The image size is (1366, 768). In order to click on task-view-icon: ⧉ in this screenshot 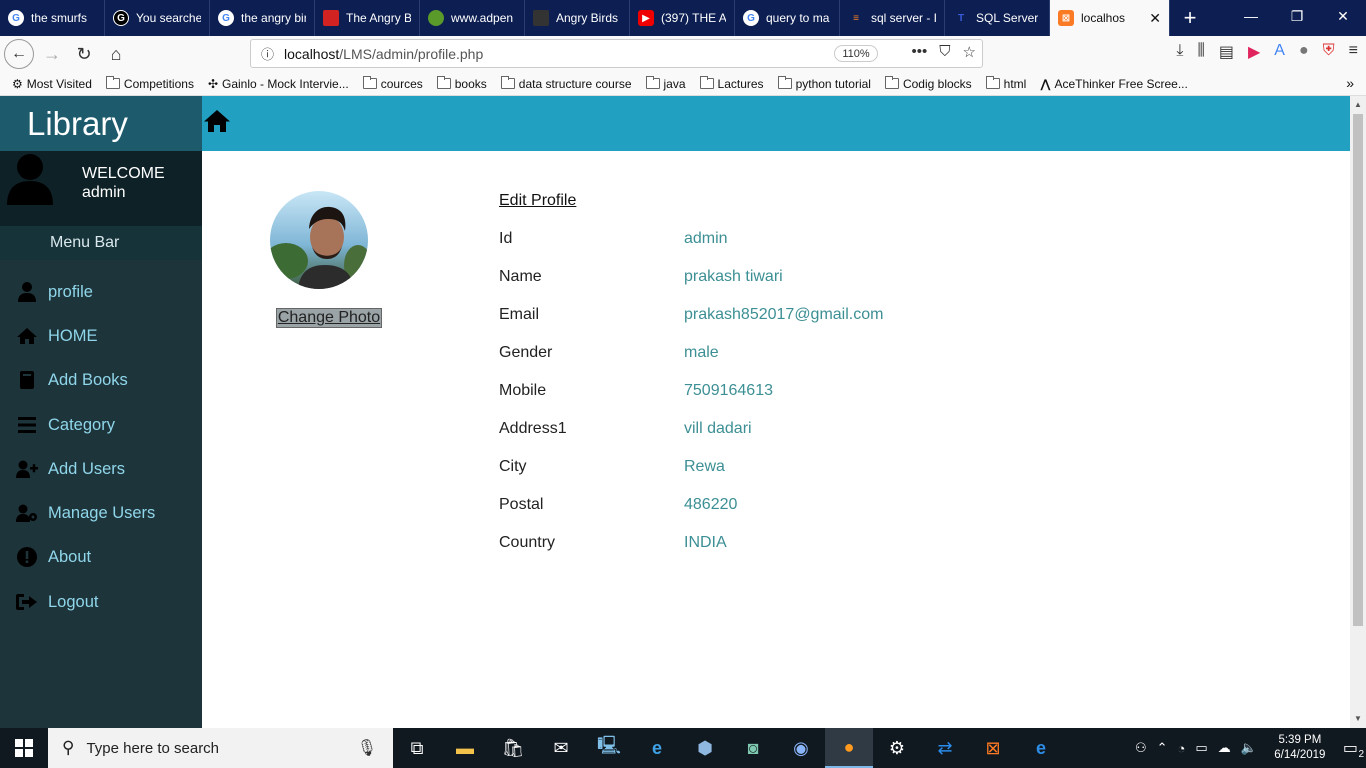, I will do `click(417, 748)`.